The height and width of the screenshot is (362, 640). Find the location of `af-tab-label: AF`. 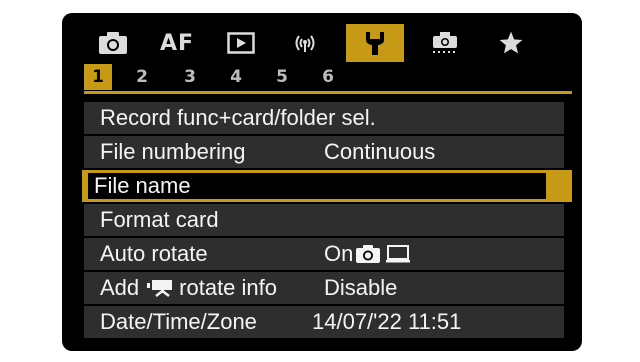

af-tab-label: AF is located at coordinates (177, 43).